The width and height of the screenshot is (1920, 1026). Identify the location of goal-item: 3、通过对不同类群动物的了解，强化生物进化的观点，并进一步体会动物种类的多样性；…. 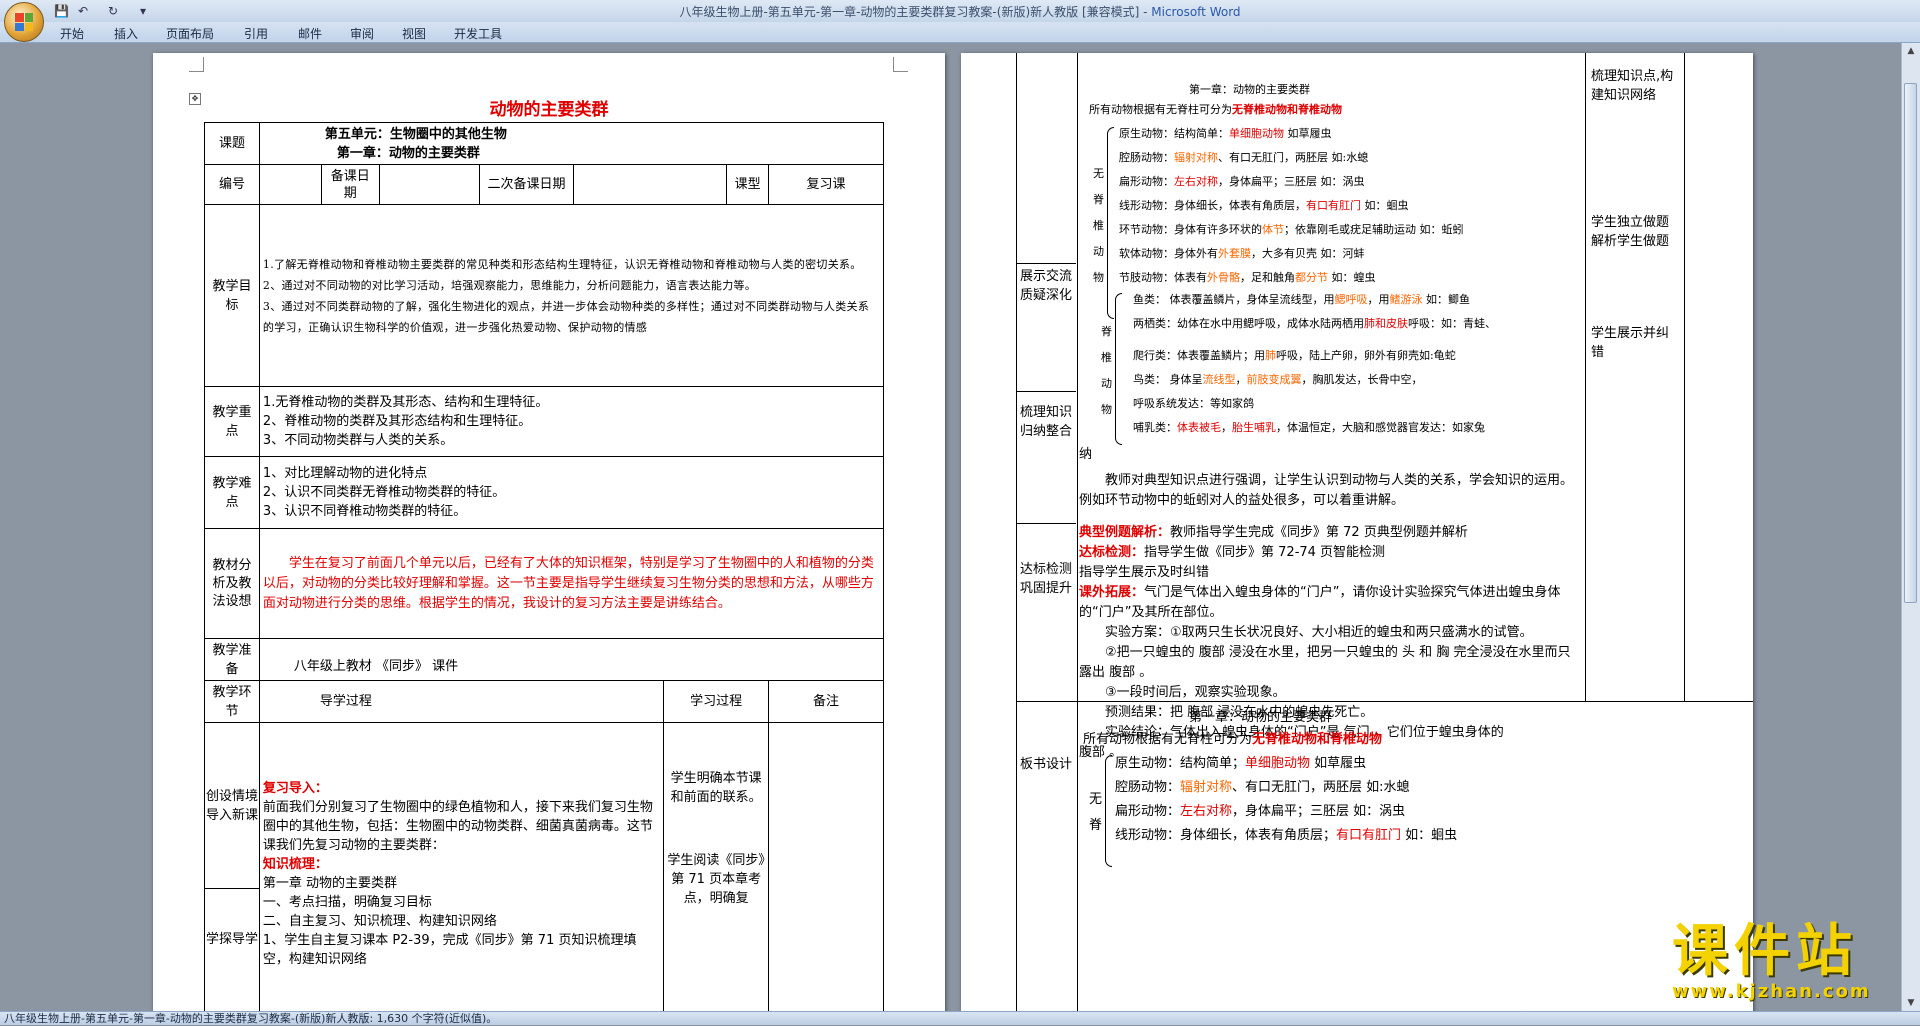
(566, 316).